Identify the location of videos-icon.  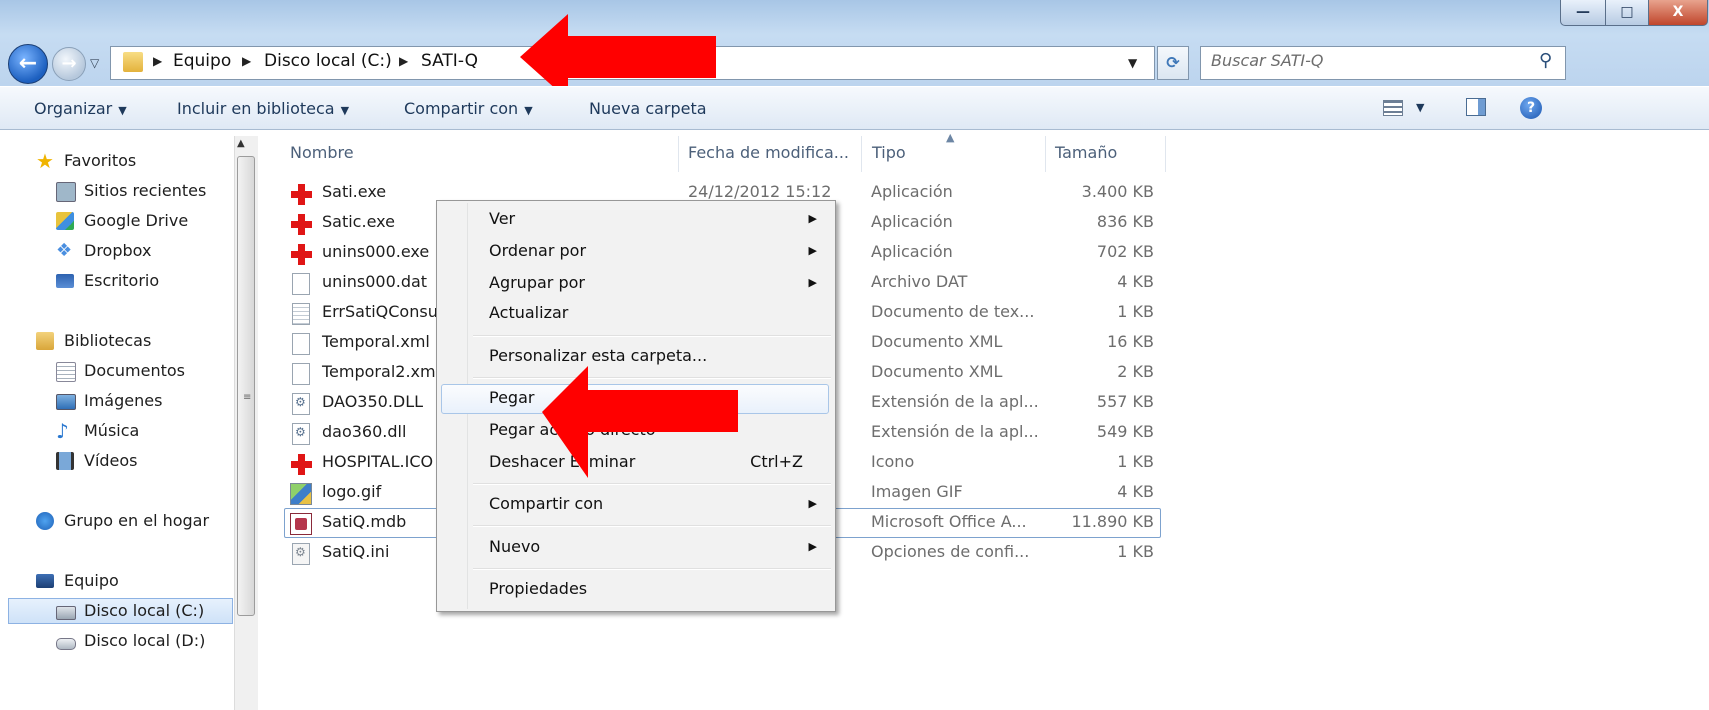
(65, 461).